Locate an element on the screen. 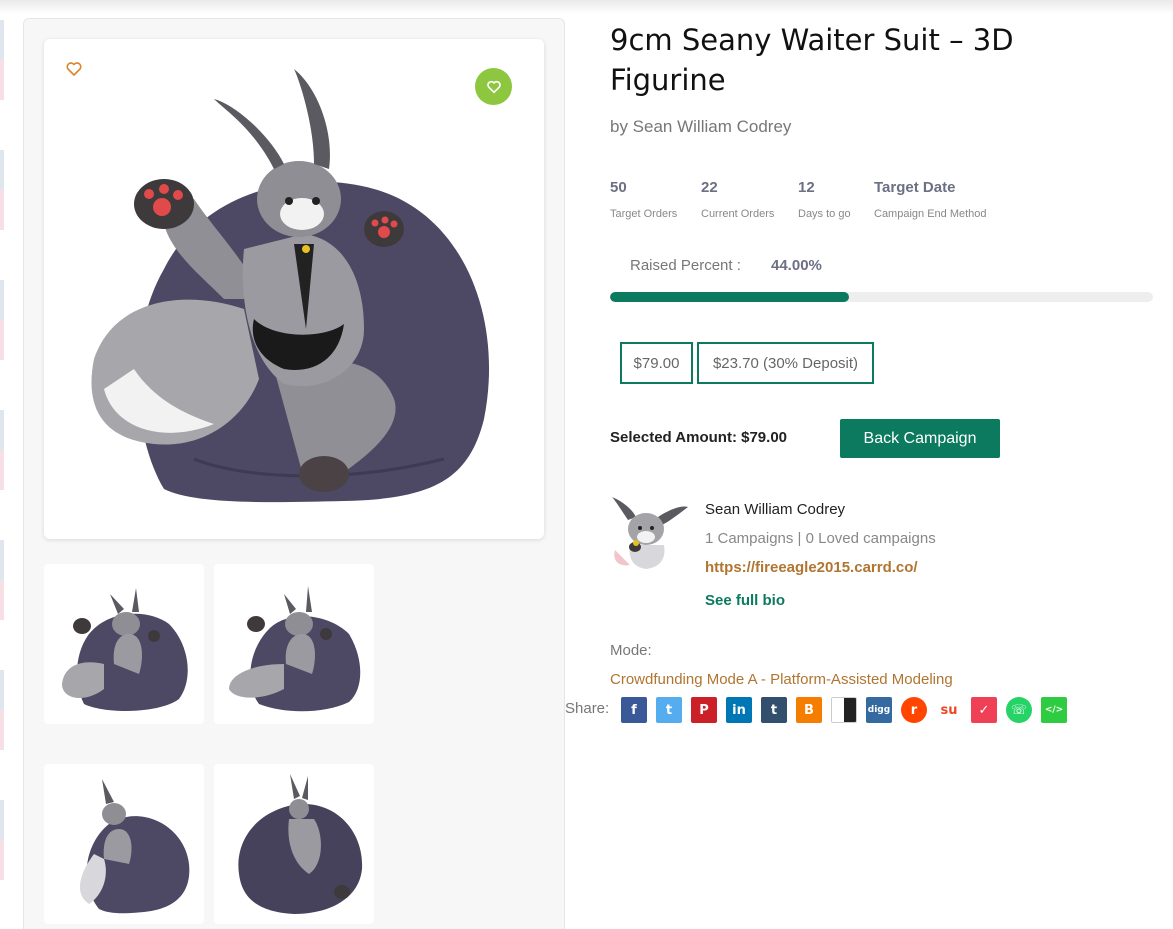 This screenshot has height=929, width=1173. price-option-full: $79.00 is located at coordinates (656, 363).